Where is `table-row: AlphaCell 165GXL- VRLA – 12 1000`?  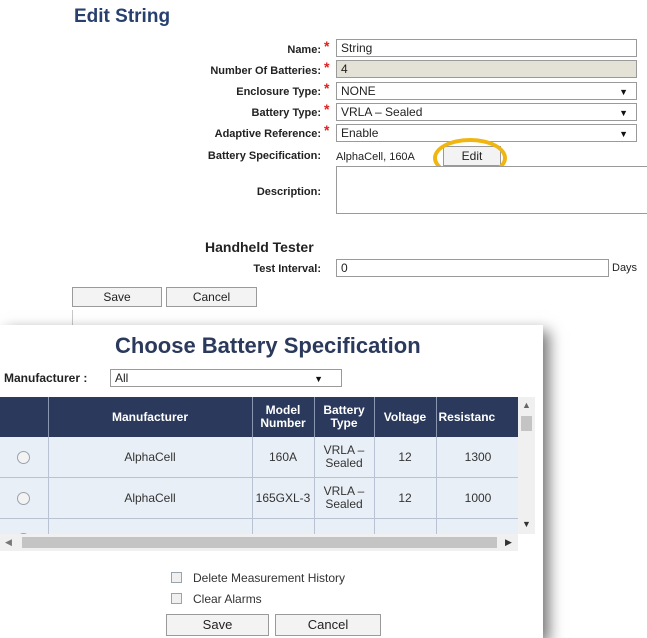
table-row: AlphaCell 165GXL- VRLA – 12 1000 is located at coordinates (260, 526).